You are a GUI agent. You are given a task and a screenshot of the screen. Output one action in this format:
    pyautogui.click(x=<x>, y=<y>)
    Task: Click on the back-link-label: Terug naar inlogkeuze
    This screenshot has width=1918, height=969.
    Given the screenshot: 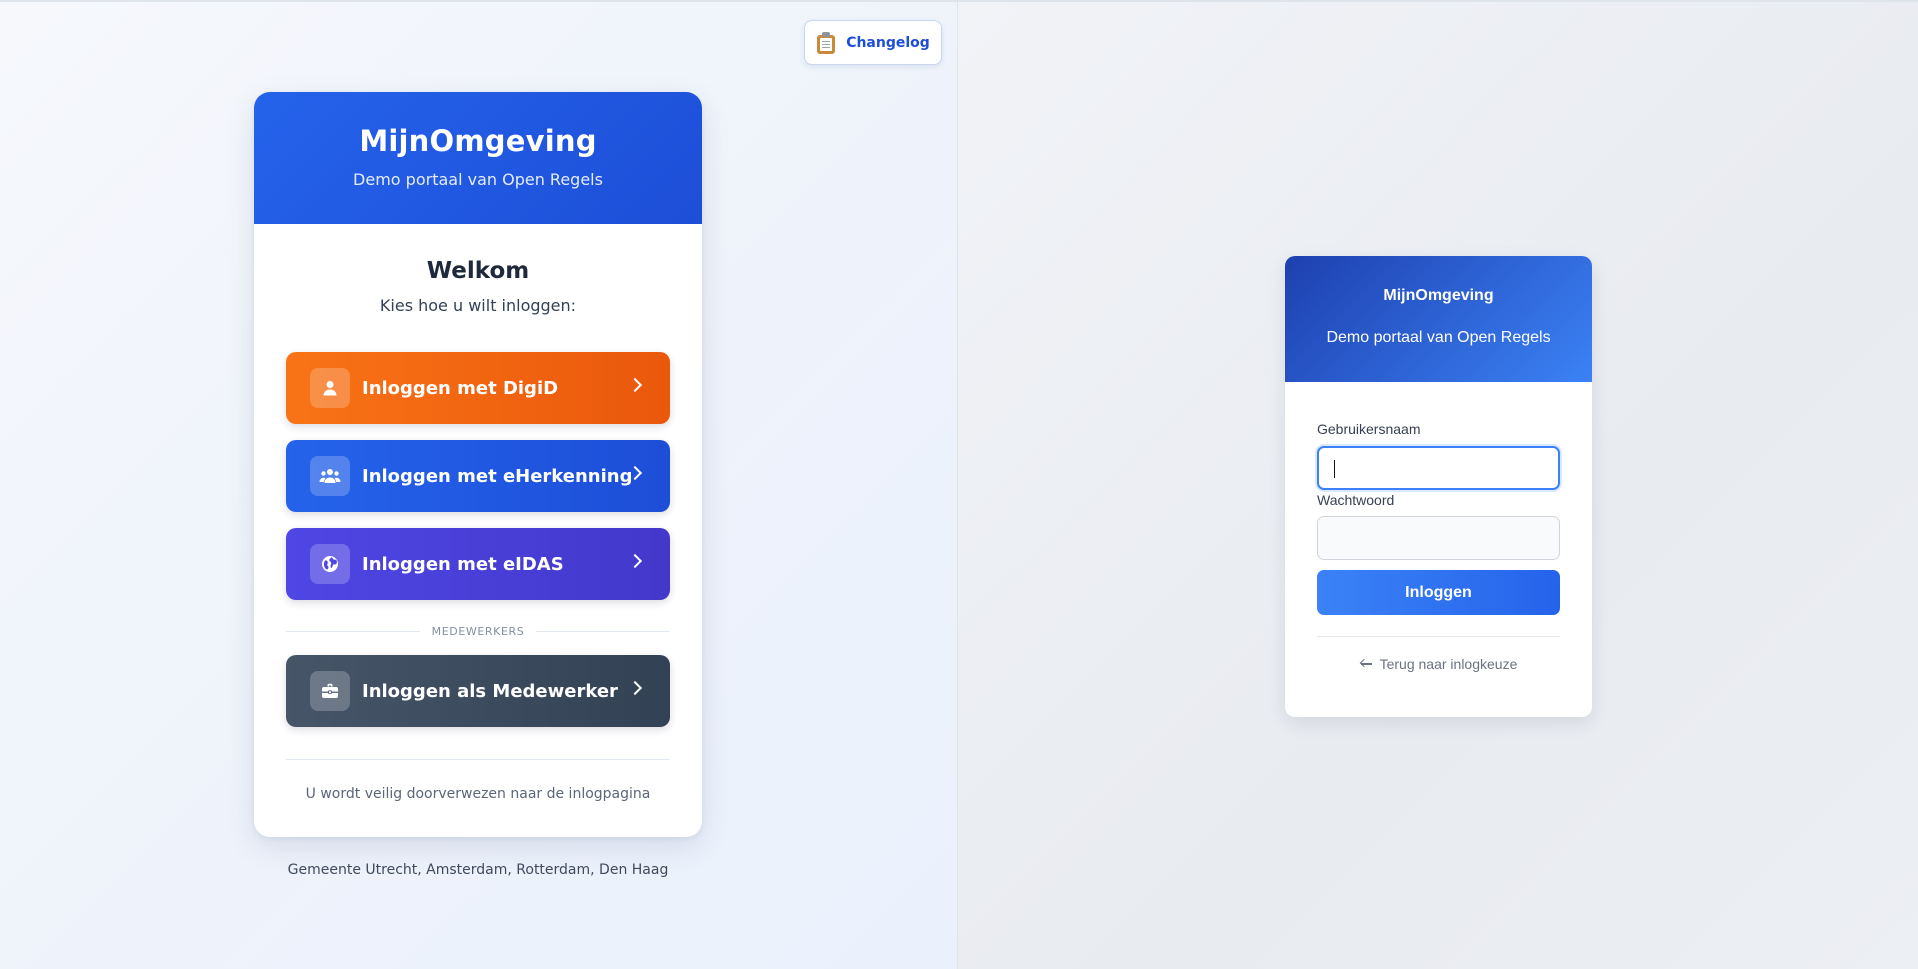 What is the action you would take?
    pyautogui.click(x=1448, y=664)
    